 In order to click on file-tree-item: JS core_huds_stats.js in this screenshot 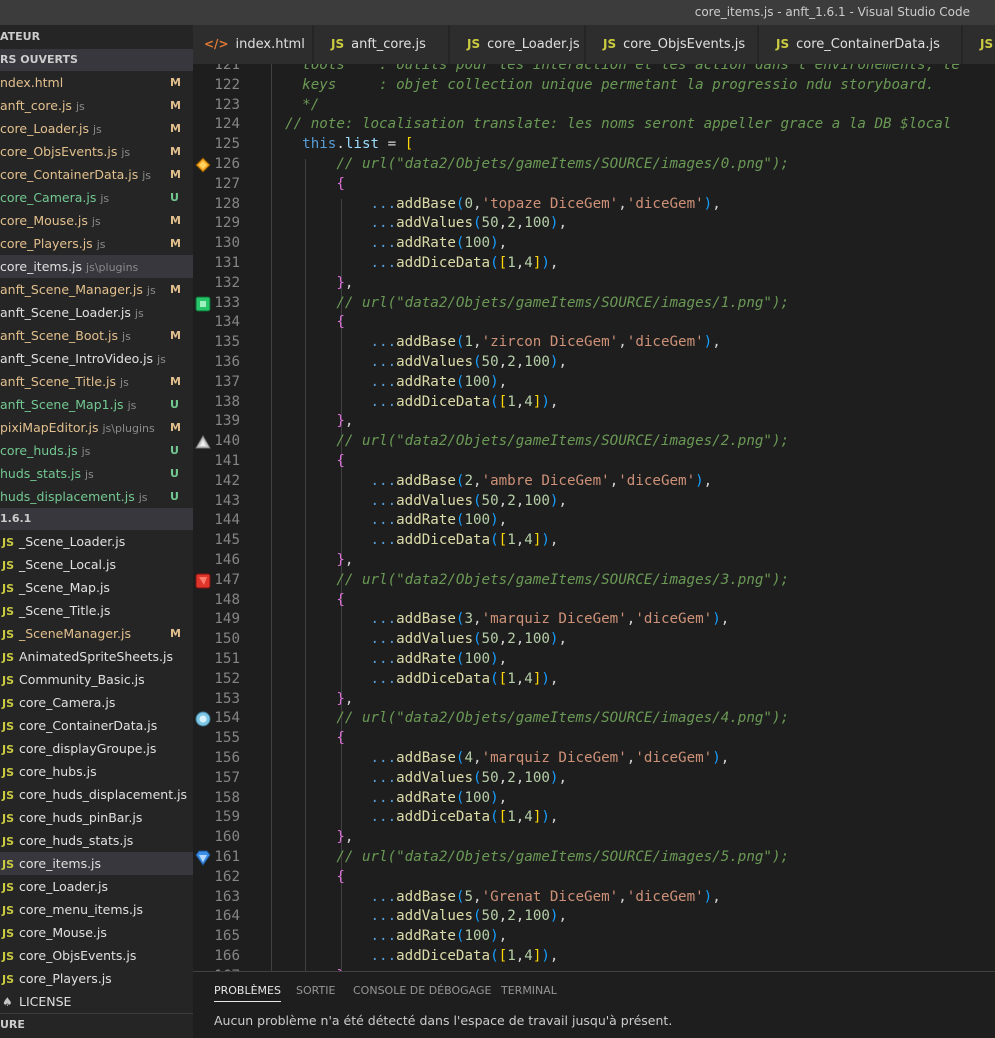, I will do `click(96, 840)`.